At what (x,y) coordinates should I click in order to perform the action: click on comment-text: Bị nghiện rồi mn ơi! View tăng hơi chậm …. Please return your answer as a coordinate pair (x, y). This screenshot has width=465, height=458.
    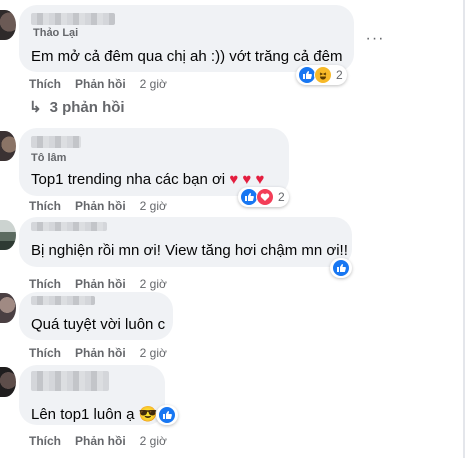
    Looking at the image, I should click on (189, 250).